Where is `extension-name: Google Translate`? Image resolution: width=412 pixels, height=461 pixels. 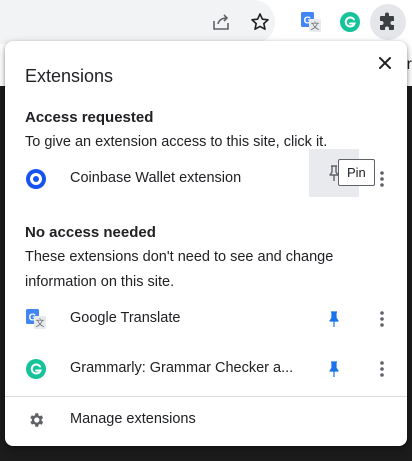
extension-name: Google Translate is located at coordinates (125, 318).